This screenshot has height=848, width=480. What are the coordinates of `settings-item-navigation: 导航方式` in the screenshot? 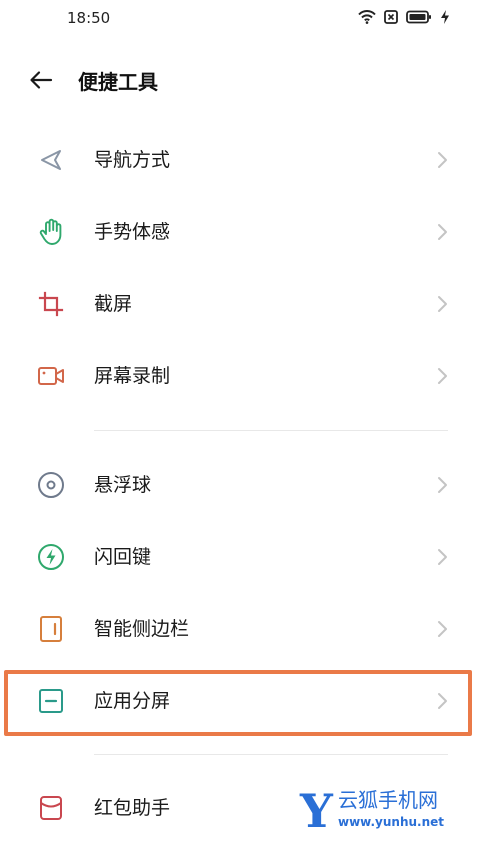 It's located at (240, 160).